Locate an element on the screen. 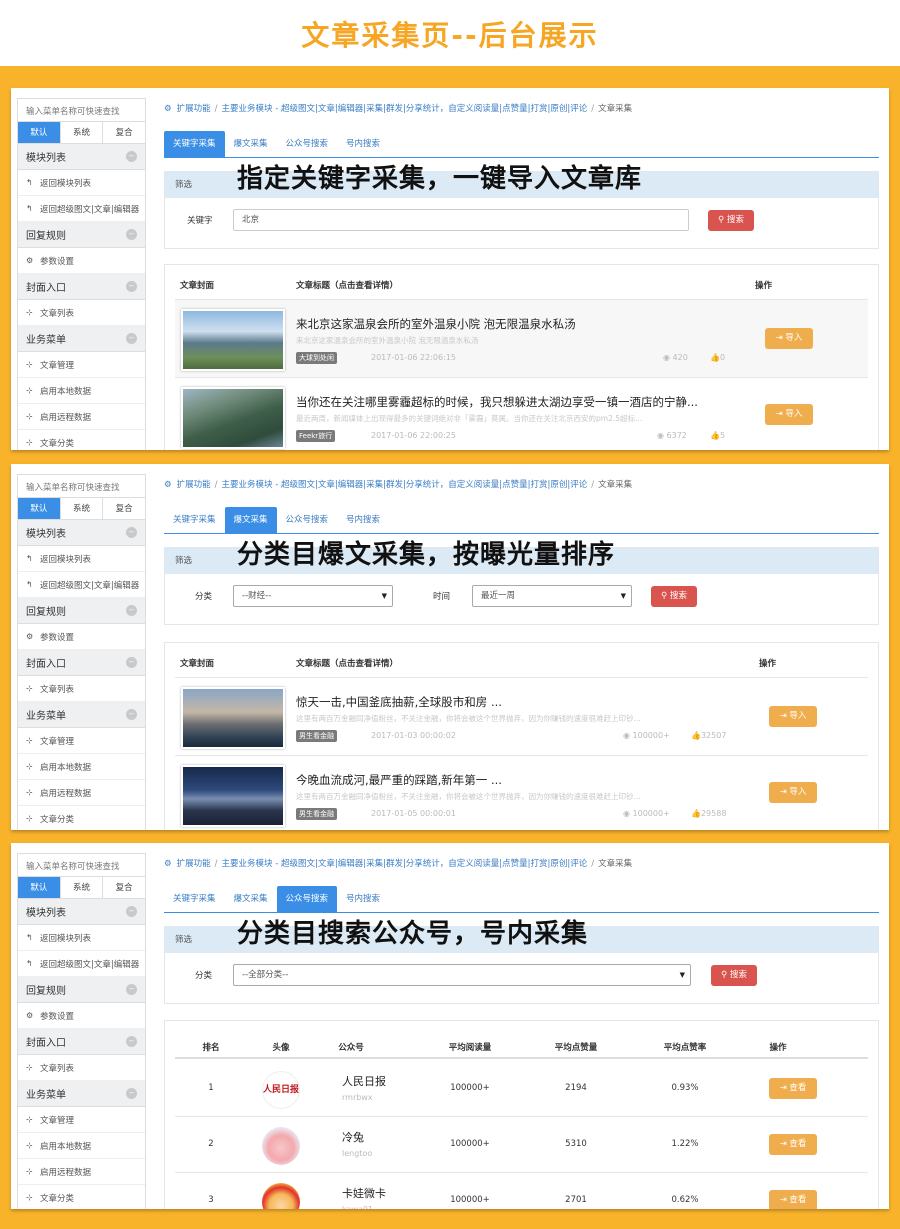 This screenshot has width=900, height=1229. keyword-input: 北京 is located at coordinates (461, 220).